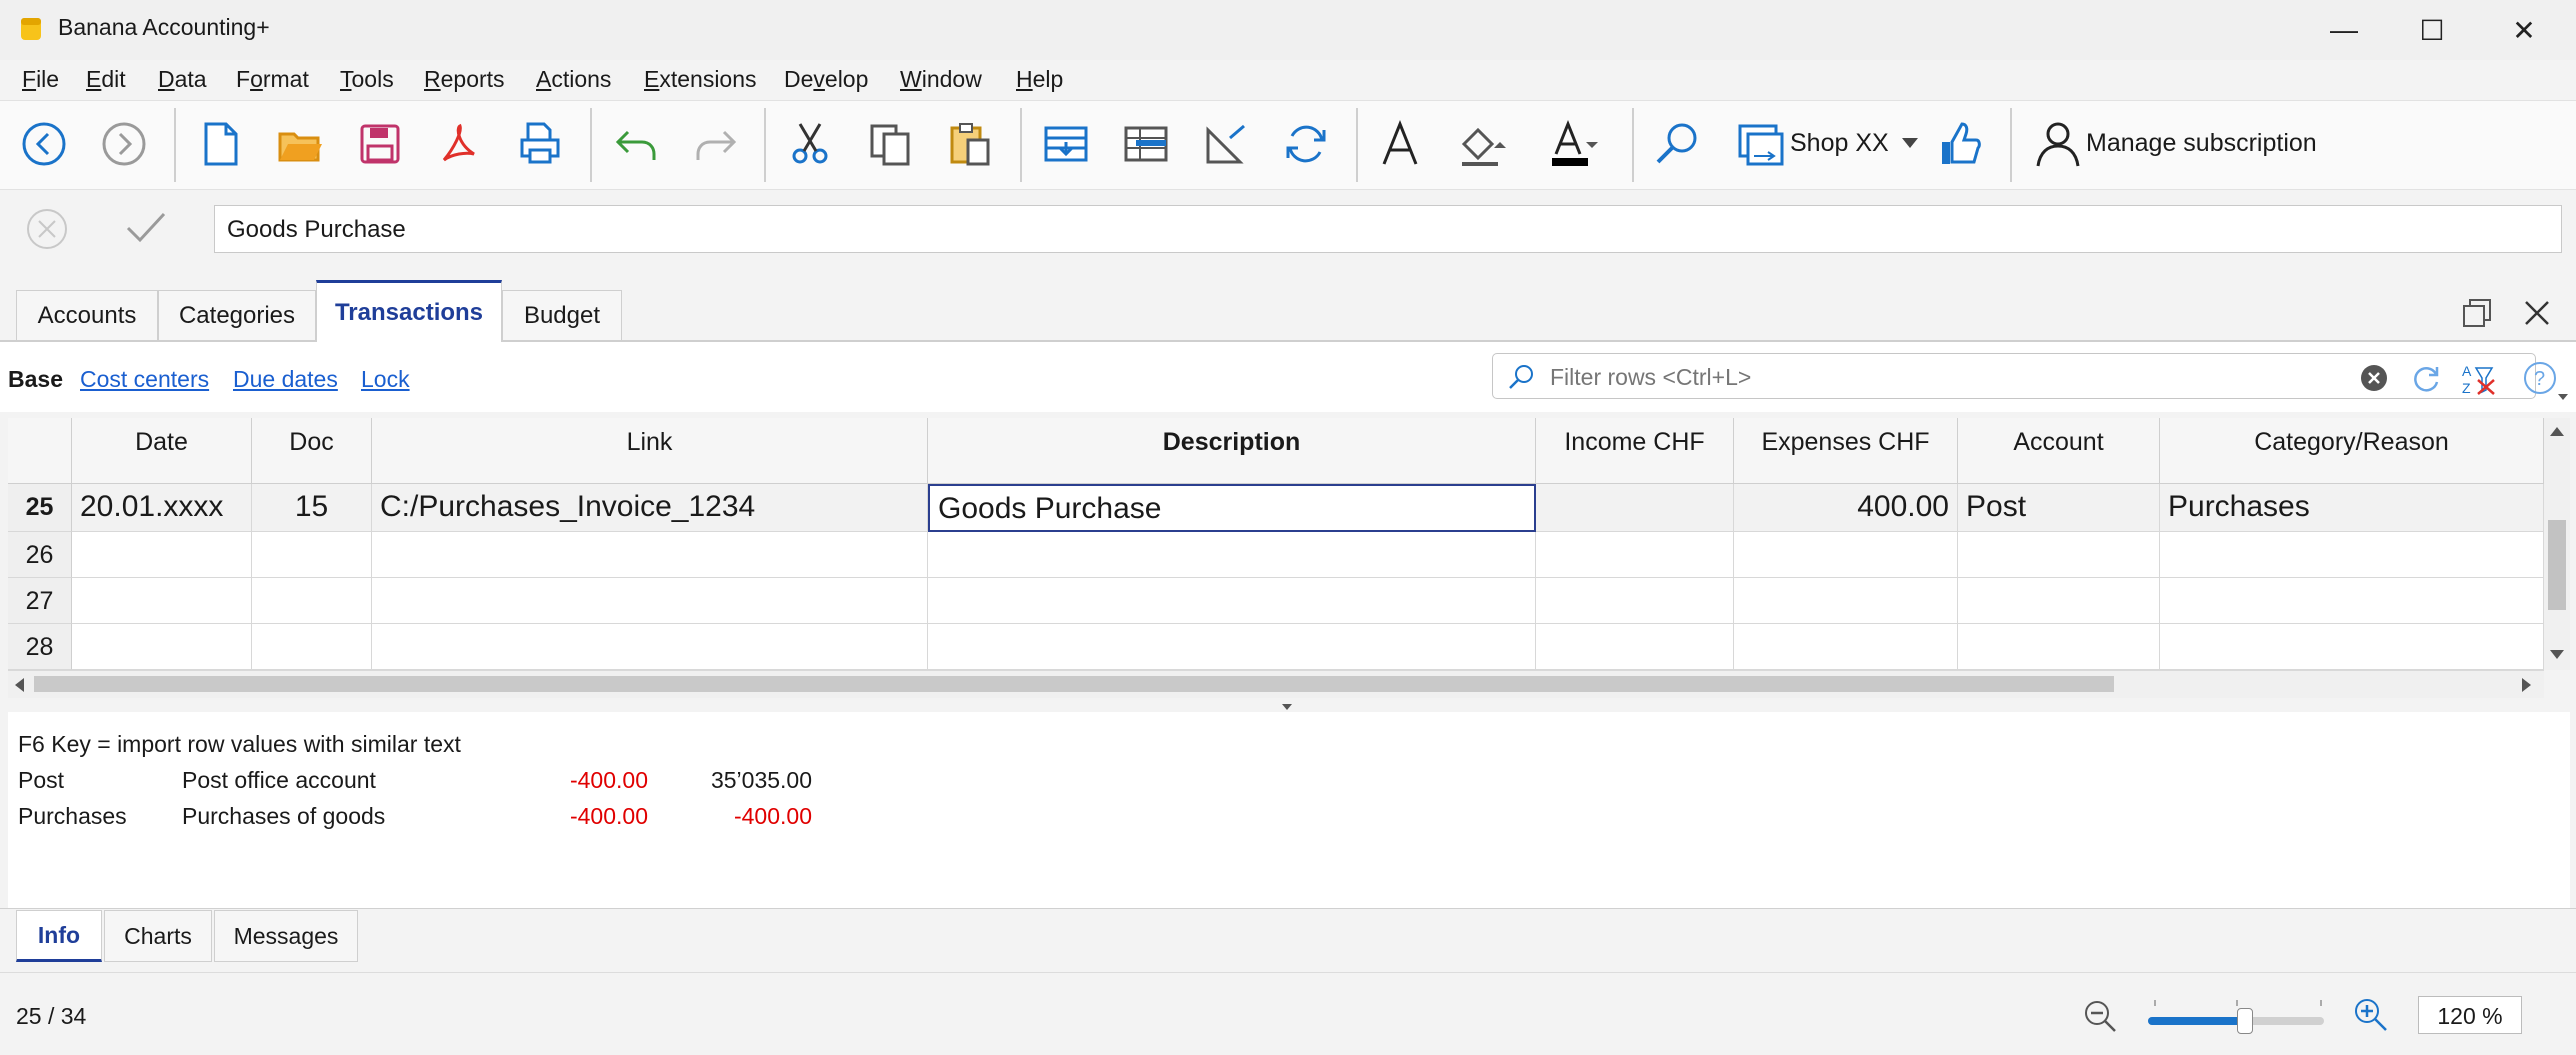 The height and width of the screenshot is (1055, 2576). What do you see at coordinates (385, 379) in the screenshot?
I see `view-lock: Lock` at bounding box center [385, 379].